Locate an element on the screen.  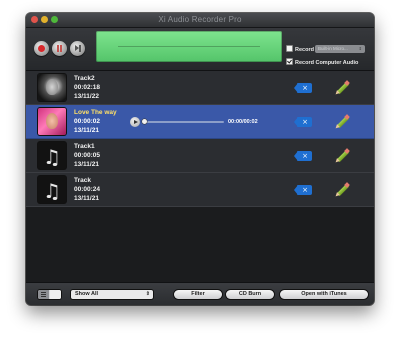
playback-time: 00:00/00:02 is located at coordinates (243, 122).